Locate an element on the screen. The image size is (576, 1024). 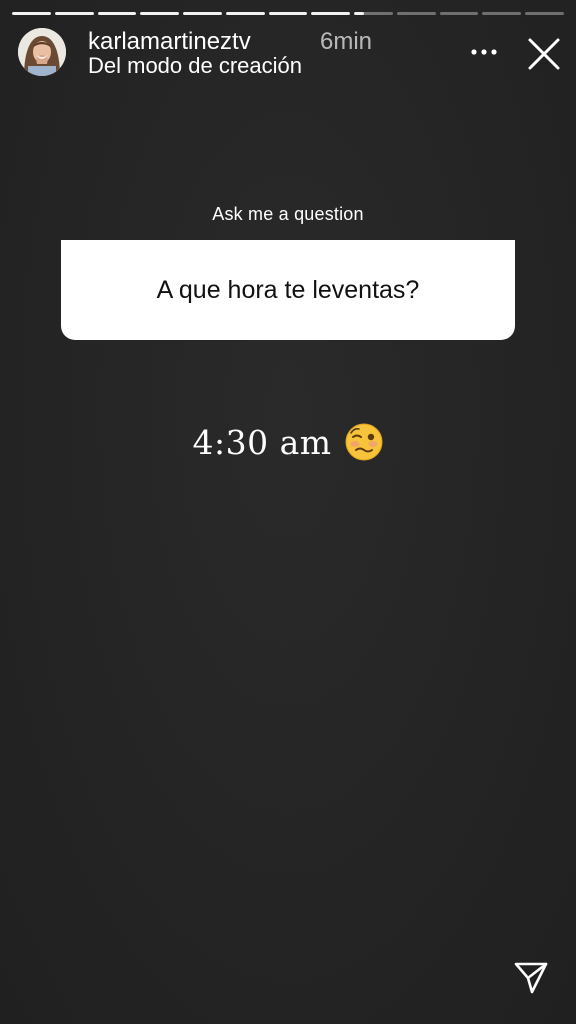
story-source-label: Del modo de creación is located at coordinates (195, 66).